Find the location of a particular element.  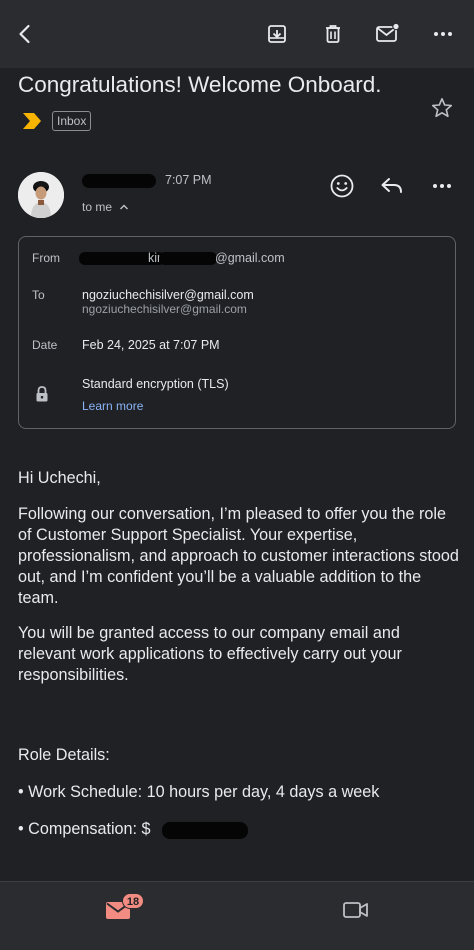

mark-unread-icon is located at coordinates (388, 32).